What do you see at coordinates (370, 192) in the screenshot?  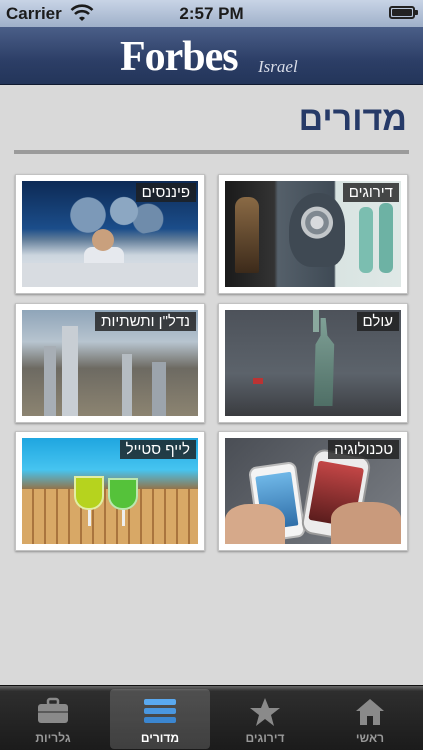 I see `section-label: דירוגים` at bounding box center [370, 192].